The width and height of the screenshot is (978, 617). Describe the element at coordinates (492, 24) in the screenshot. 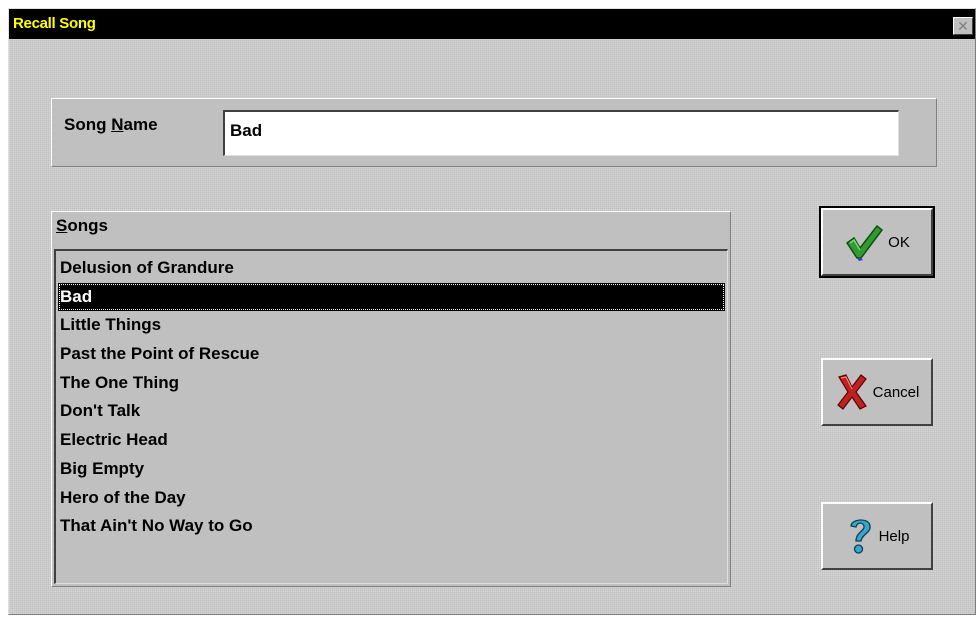

I see `title-bar: Recall Song ✕` at that location.